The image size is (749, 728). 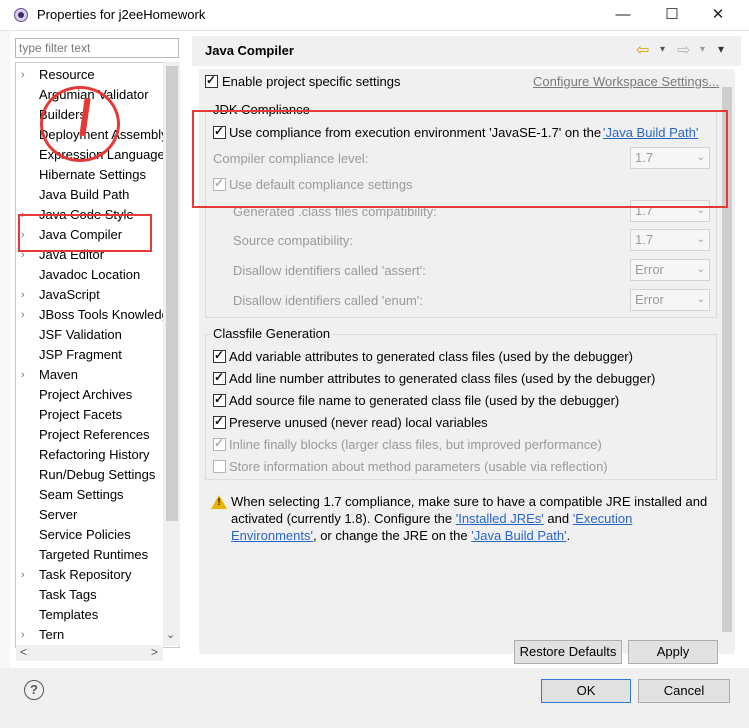 I want to click on tree-item-label: Project Archives, so click(x=86, y=394).